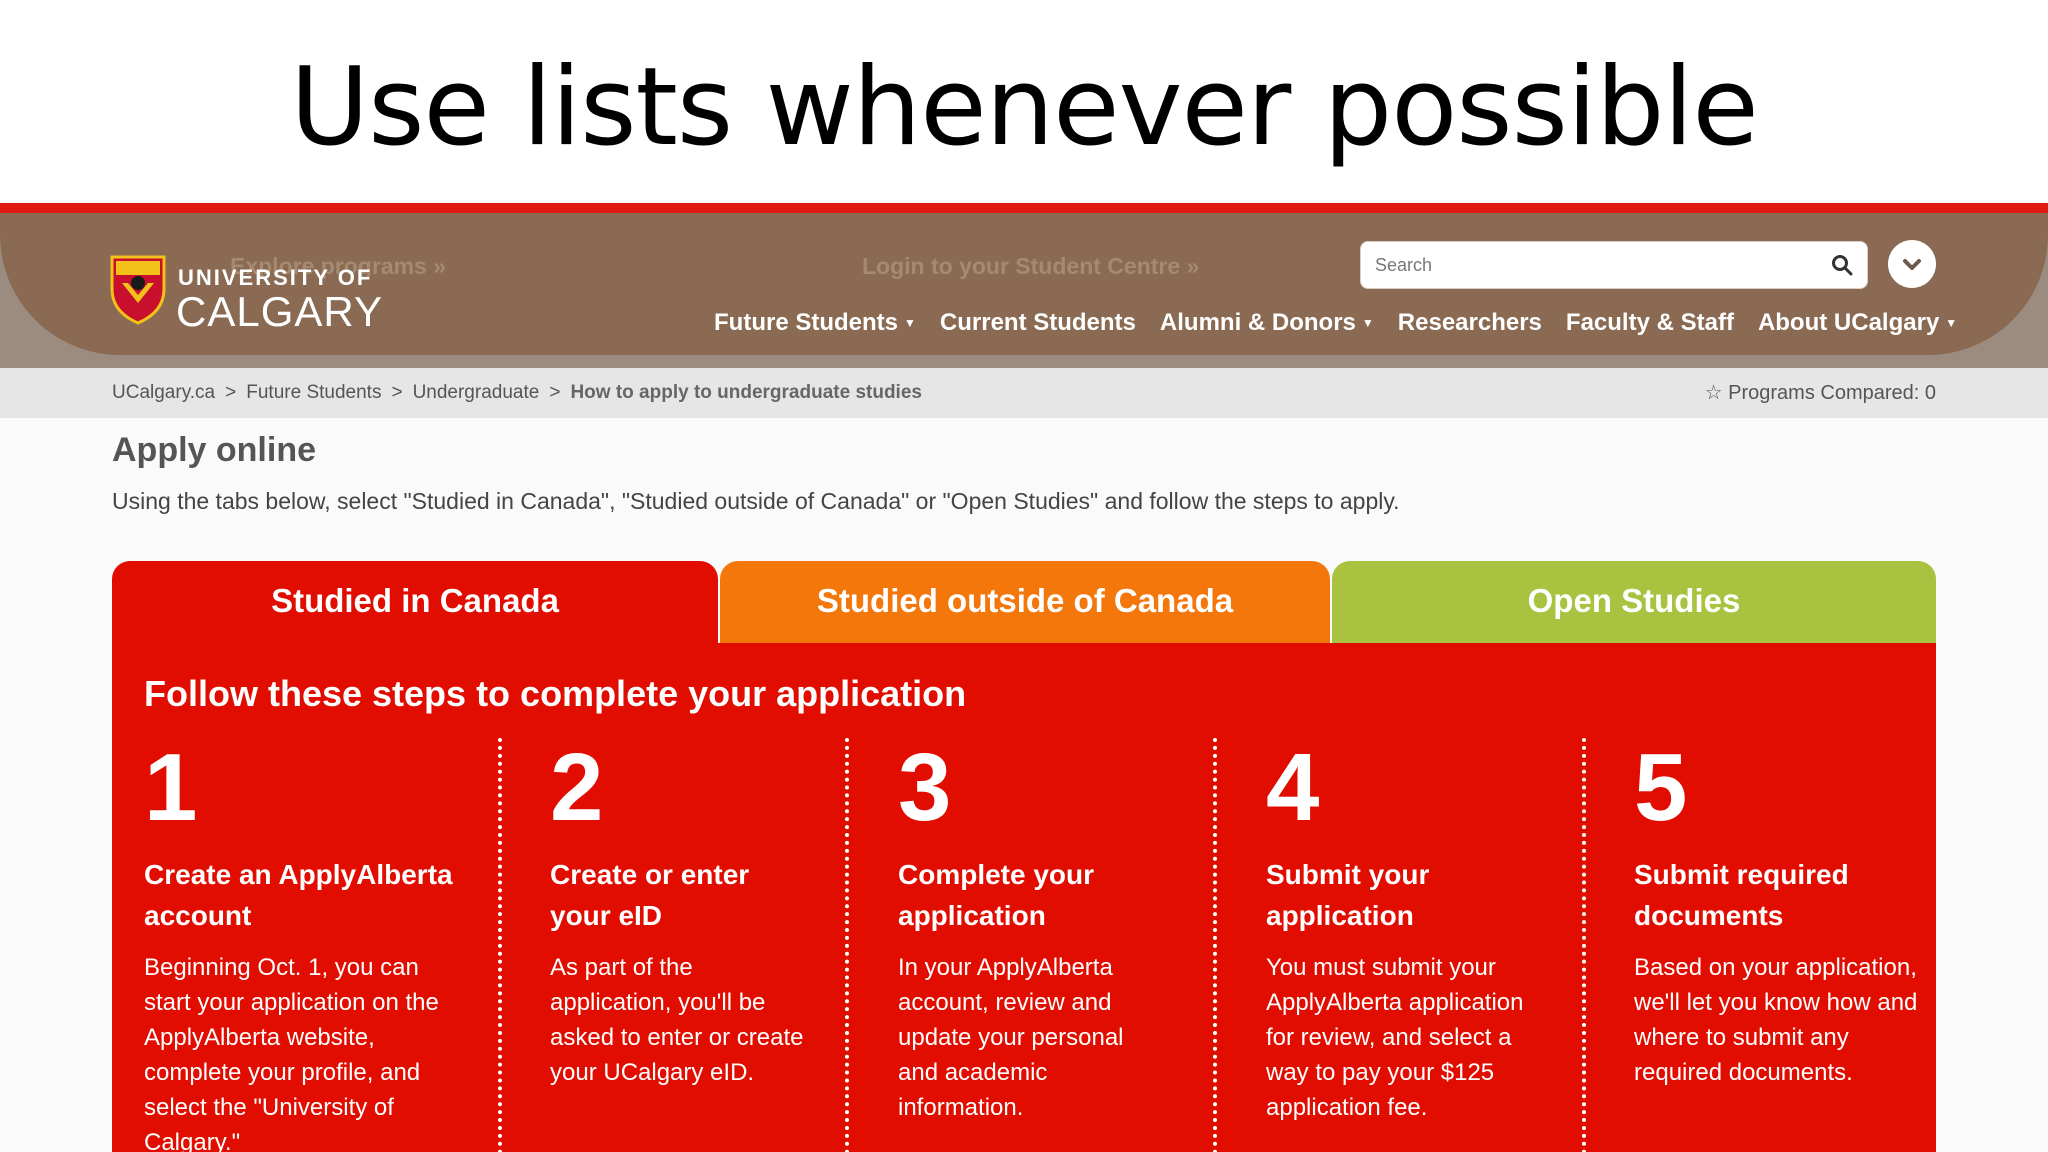  What do you see at coordinates (1024, 208) in the screenshot?
I see `red-rule` at bounding box center [1024, 208].